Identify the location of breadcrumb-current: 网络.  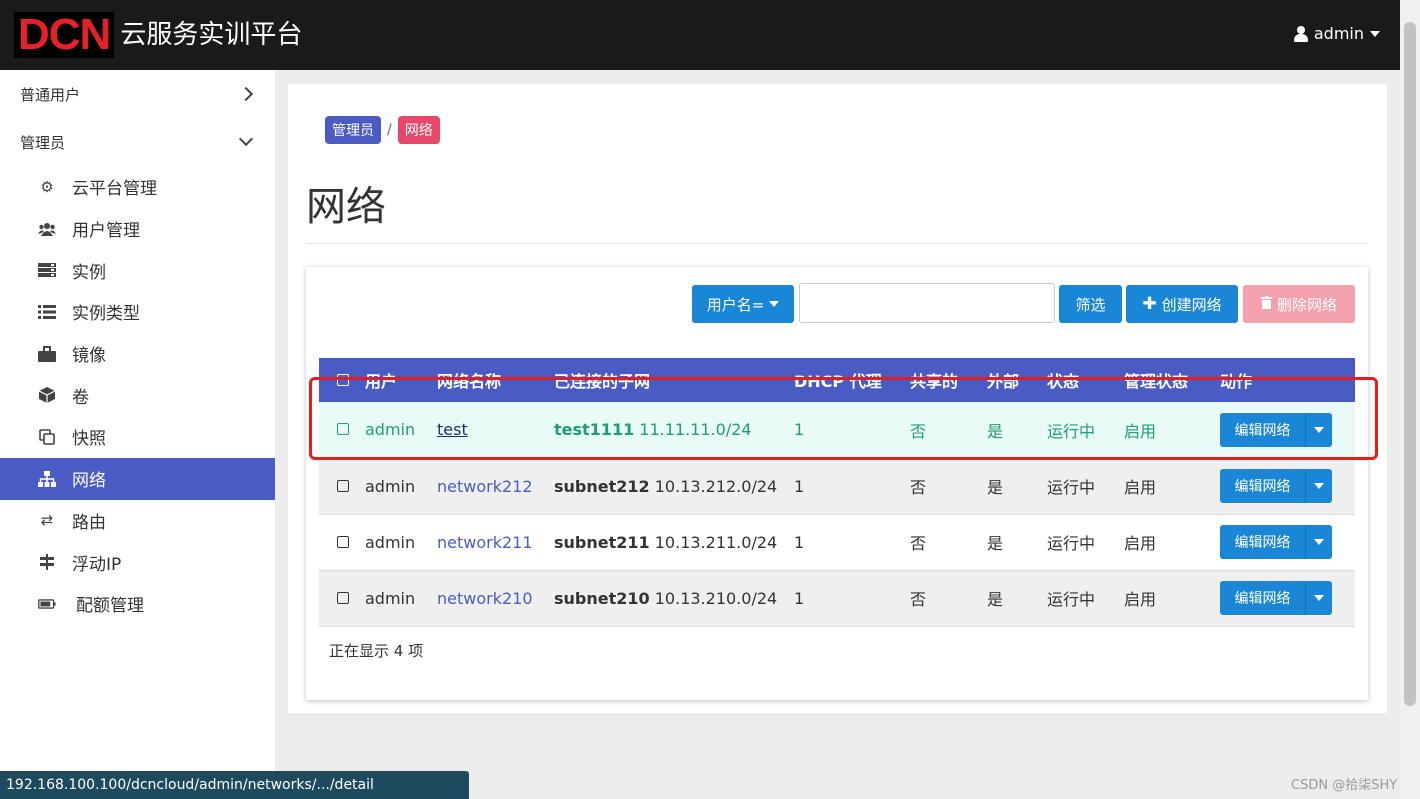
(418, 130).